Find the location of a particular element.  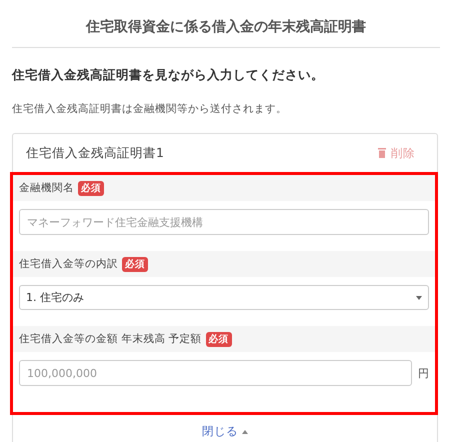

close-link: 閉じる is located at coordinates (225, 431).